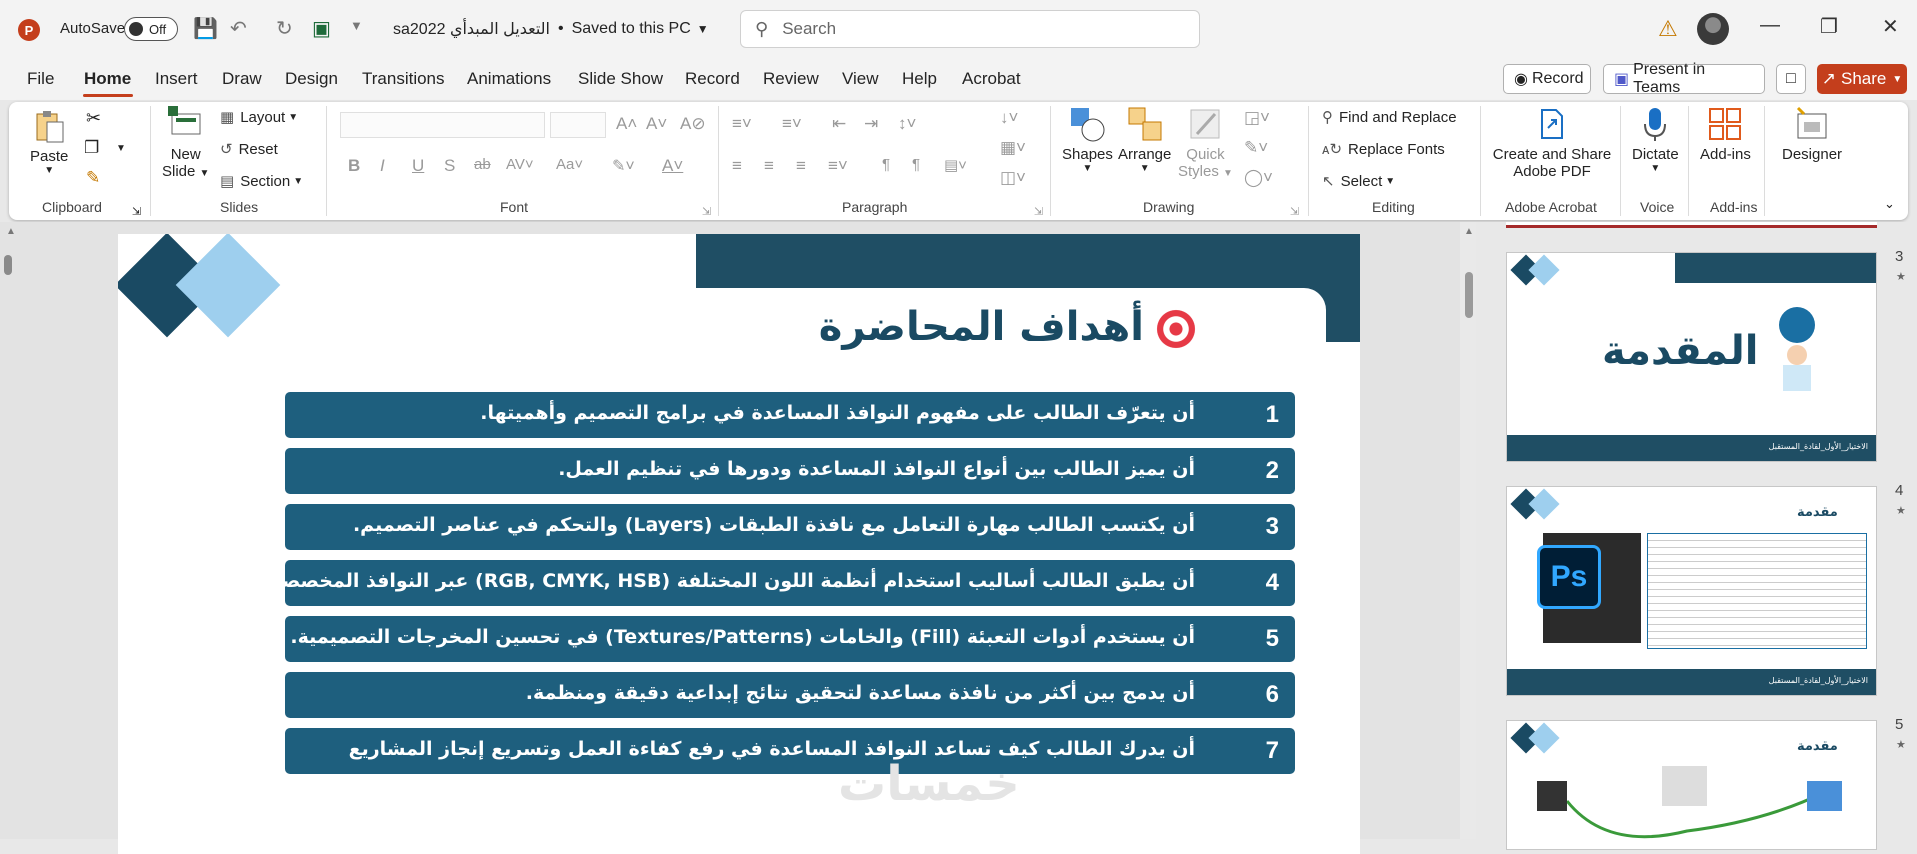 Image resolution: width=1917 pixels, height=854 pixels. I want to click on decrease-indent-icon: ⇤, so click(839, 124).